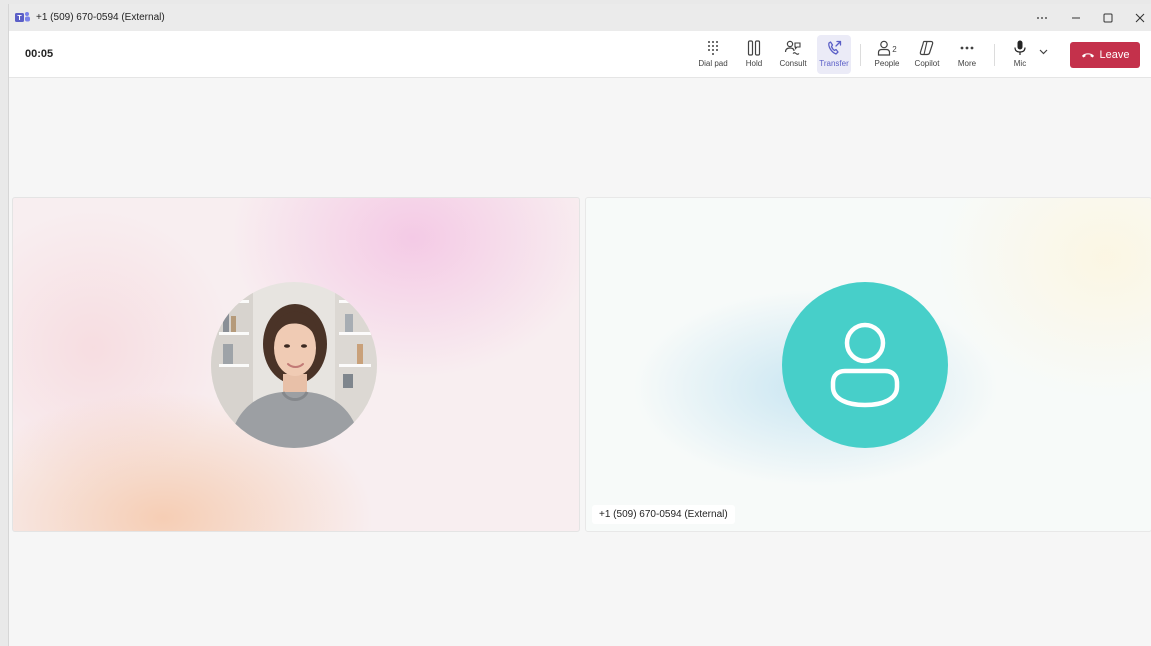  I want to click on consult-label: Consult, so click(793, 63).